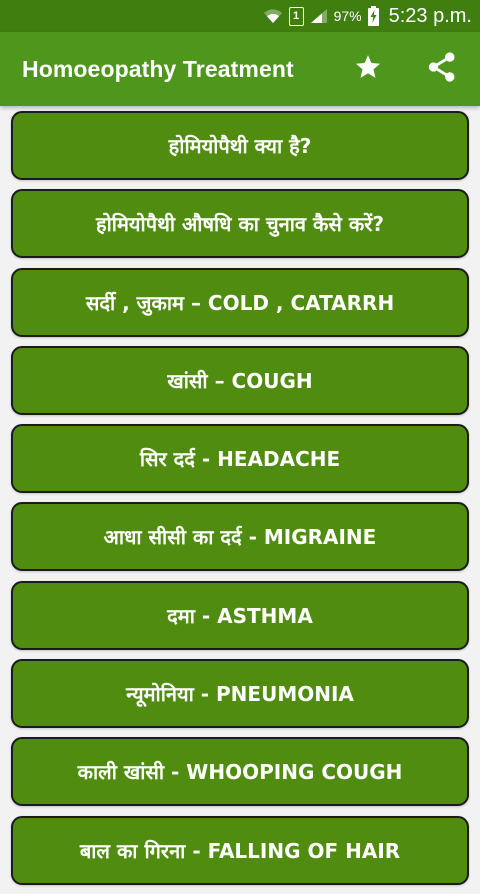  What do you see at coordinates (240, 772) in the screenshot?
I see `topic-button-whooping-cough: काली खांसी - WHOOPING COUGH` at bounding box center [240, 772].